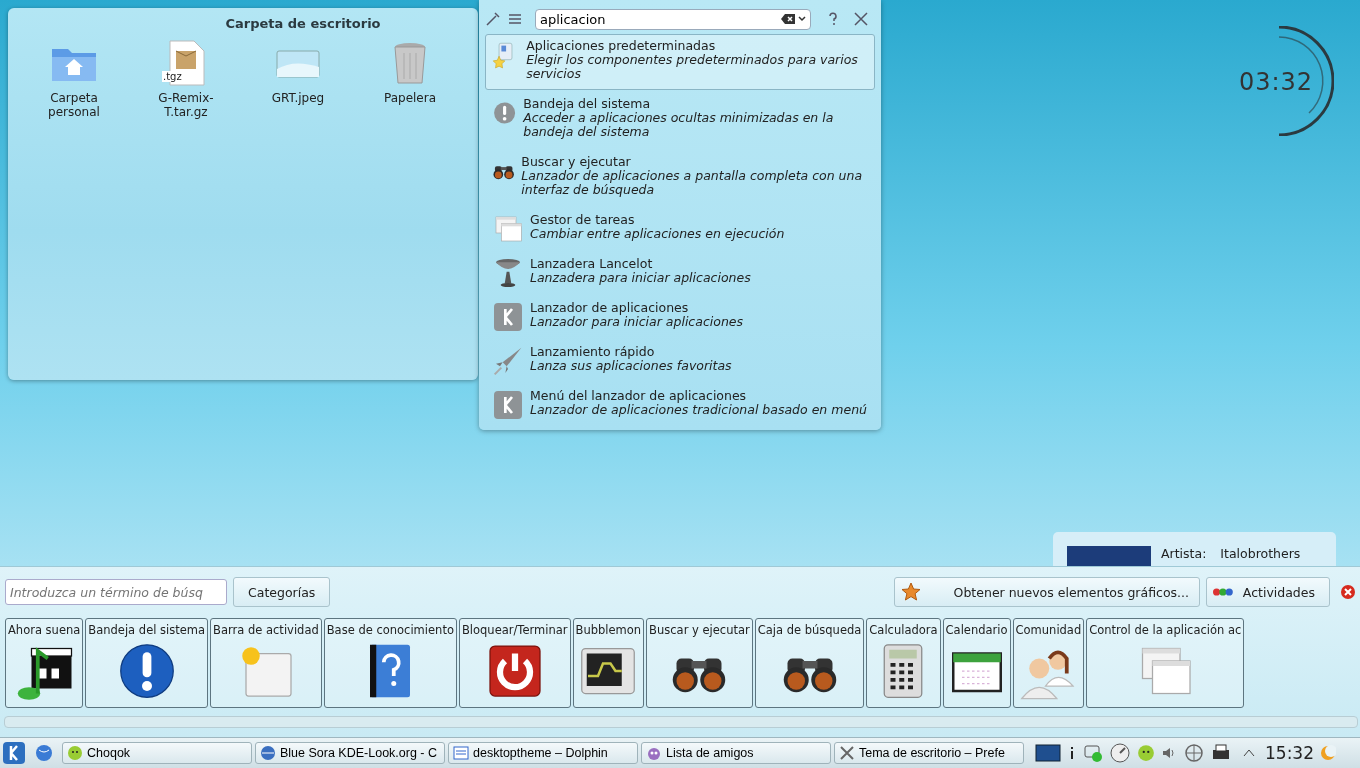 Image resolution: width=1360 pixels, height=768 pixels. What do you see at coordinates (809, 663) in the screenshot?
I see `widget-tile: Caja de búsqueda` at bounding box center [809, 663].